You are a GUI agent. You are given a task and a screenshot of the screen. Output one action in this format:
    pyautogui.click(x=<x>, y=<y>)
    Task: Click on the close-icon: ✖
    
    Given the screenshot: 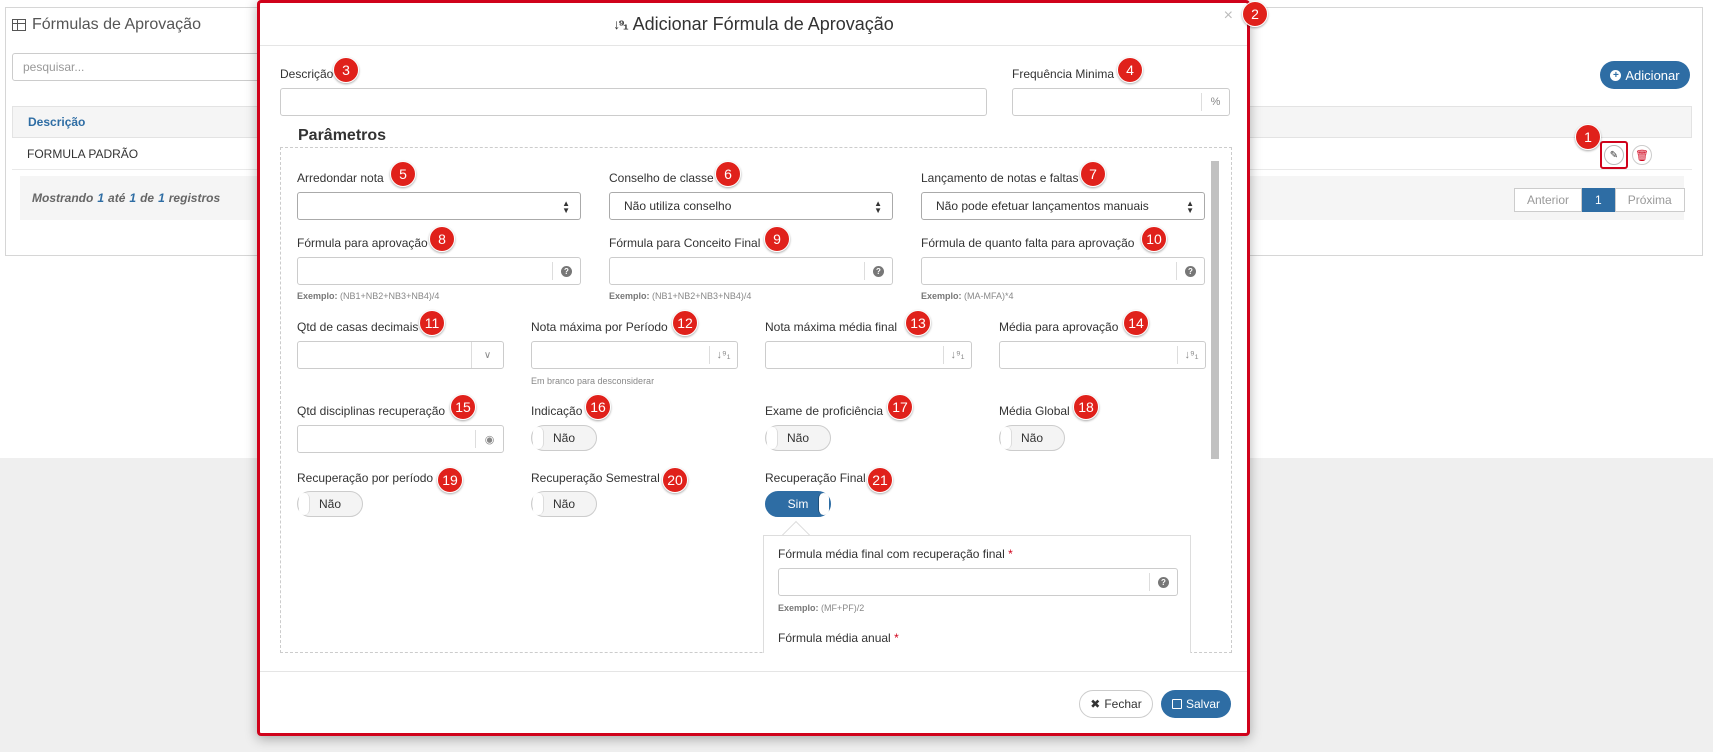 What is the action you would take?
    pyautogui.click(x=1095, y=704)
    